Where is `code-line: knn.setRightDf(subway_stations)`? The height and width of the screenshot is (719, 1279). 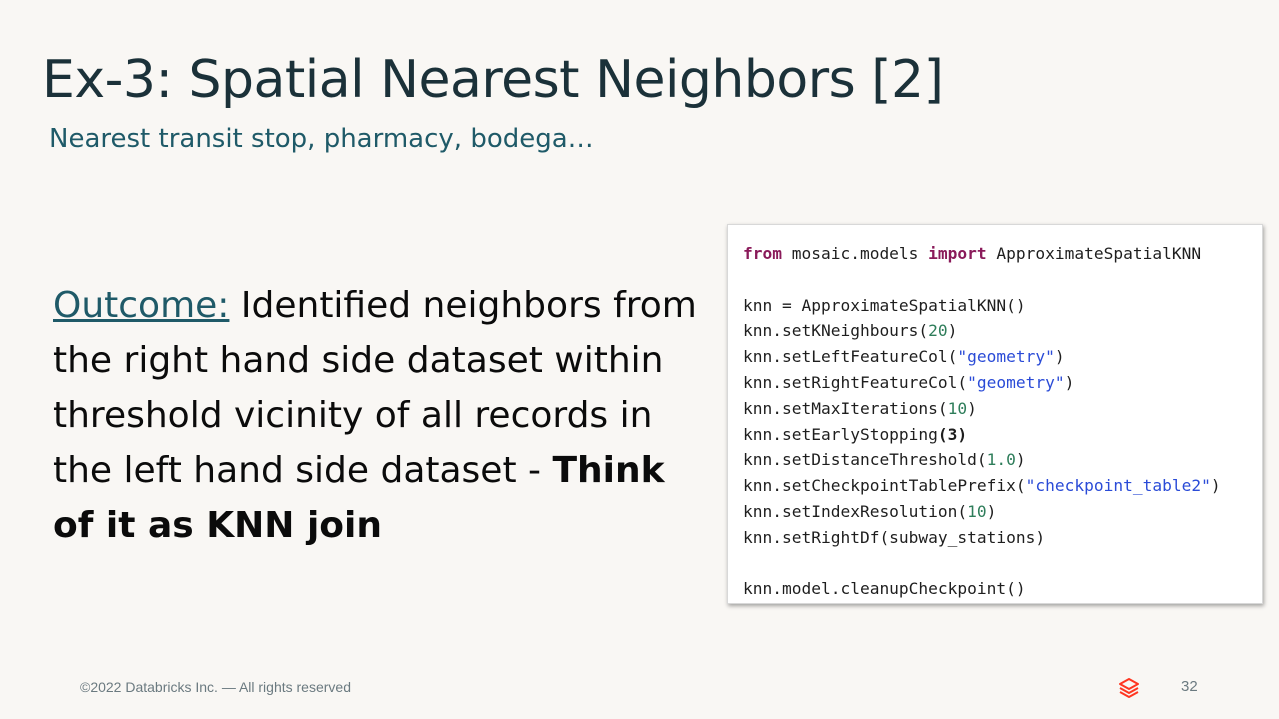 code-line: knn.setRightDf(subway_stations) is located at coordinates (894, 537).